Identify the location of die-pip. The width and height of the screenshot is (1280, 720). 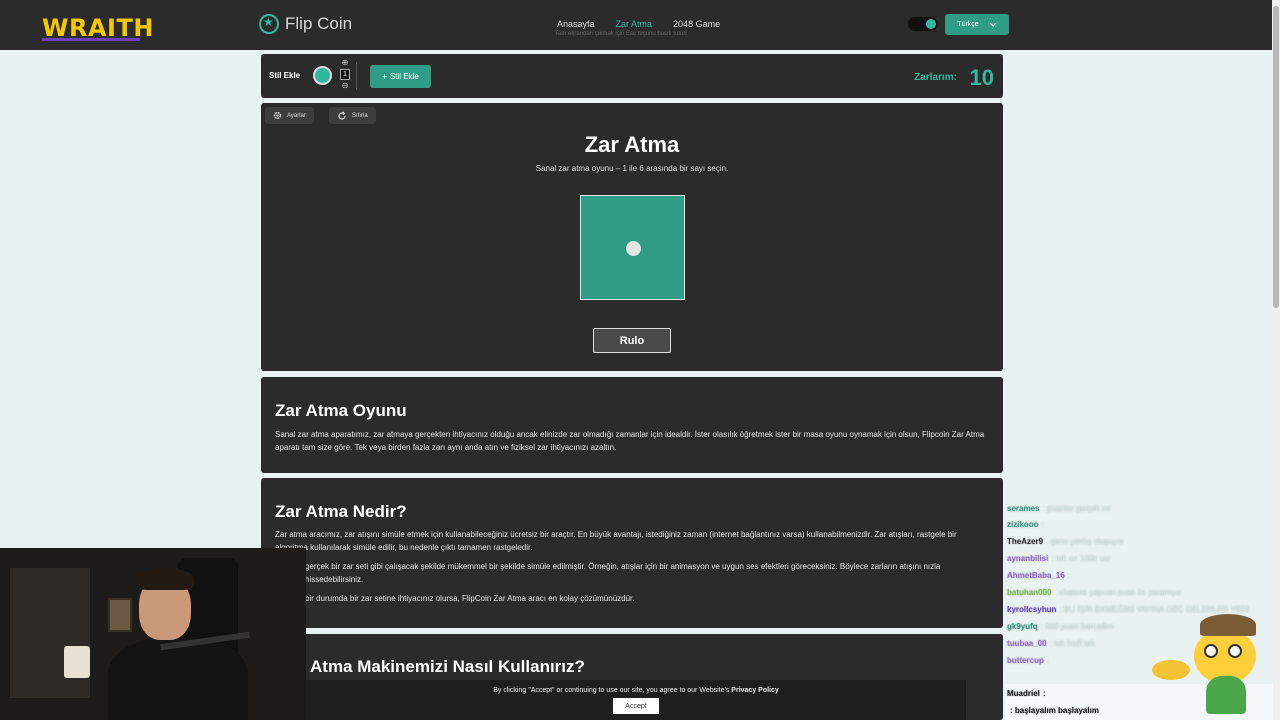
(633, 248).